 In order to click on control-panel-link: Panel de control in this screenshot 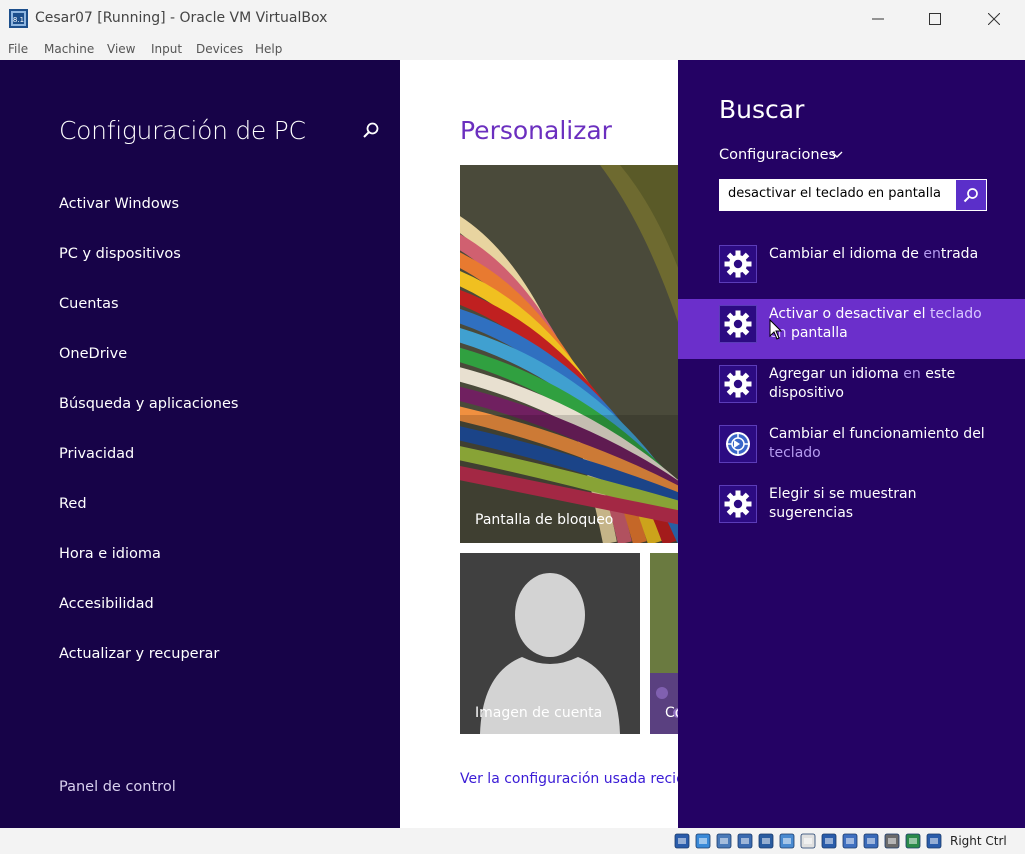, I will do `click(117, 787)`.